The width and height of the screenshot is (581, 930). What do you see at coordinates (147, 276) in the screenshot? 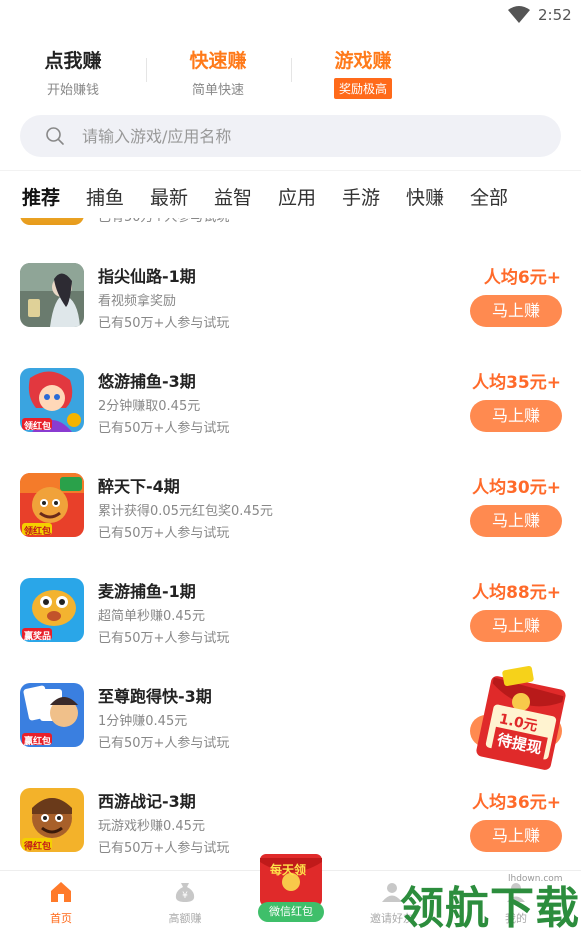
I see `game-title: 指尖仙路-1期` at bounding box center [147, 276].